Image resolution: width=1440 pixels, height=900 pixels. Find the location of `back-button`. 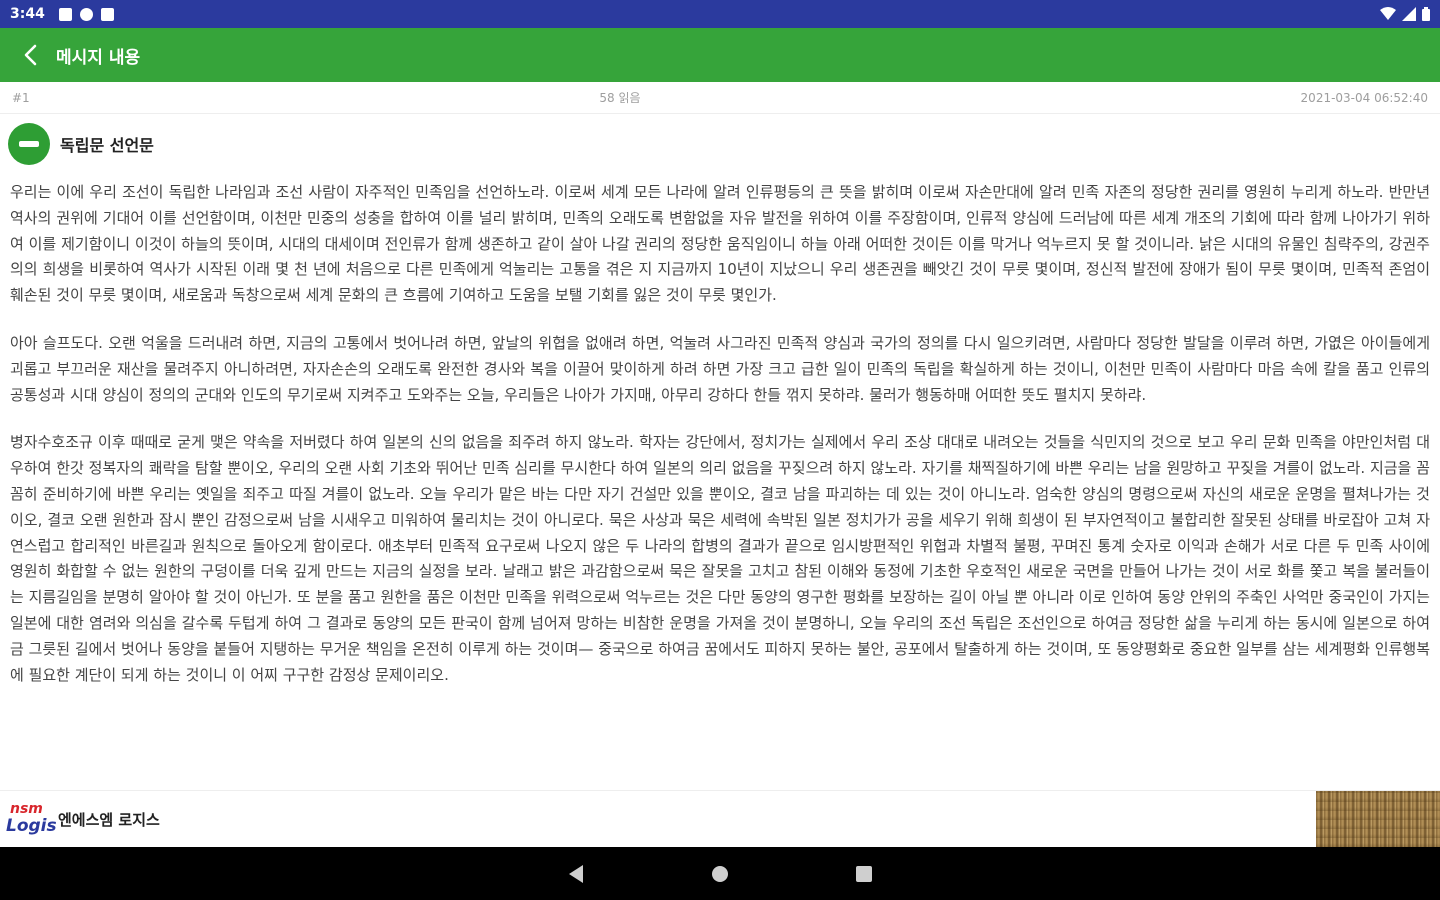

back-button is located at coordinates (31, 55).